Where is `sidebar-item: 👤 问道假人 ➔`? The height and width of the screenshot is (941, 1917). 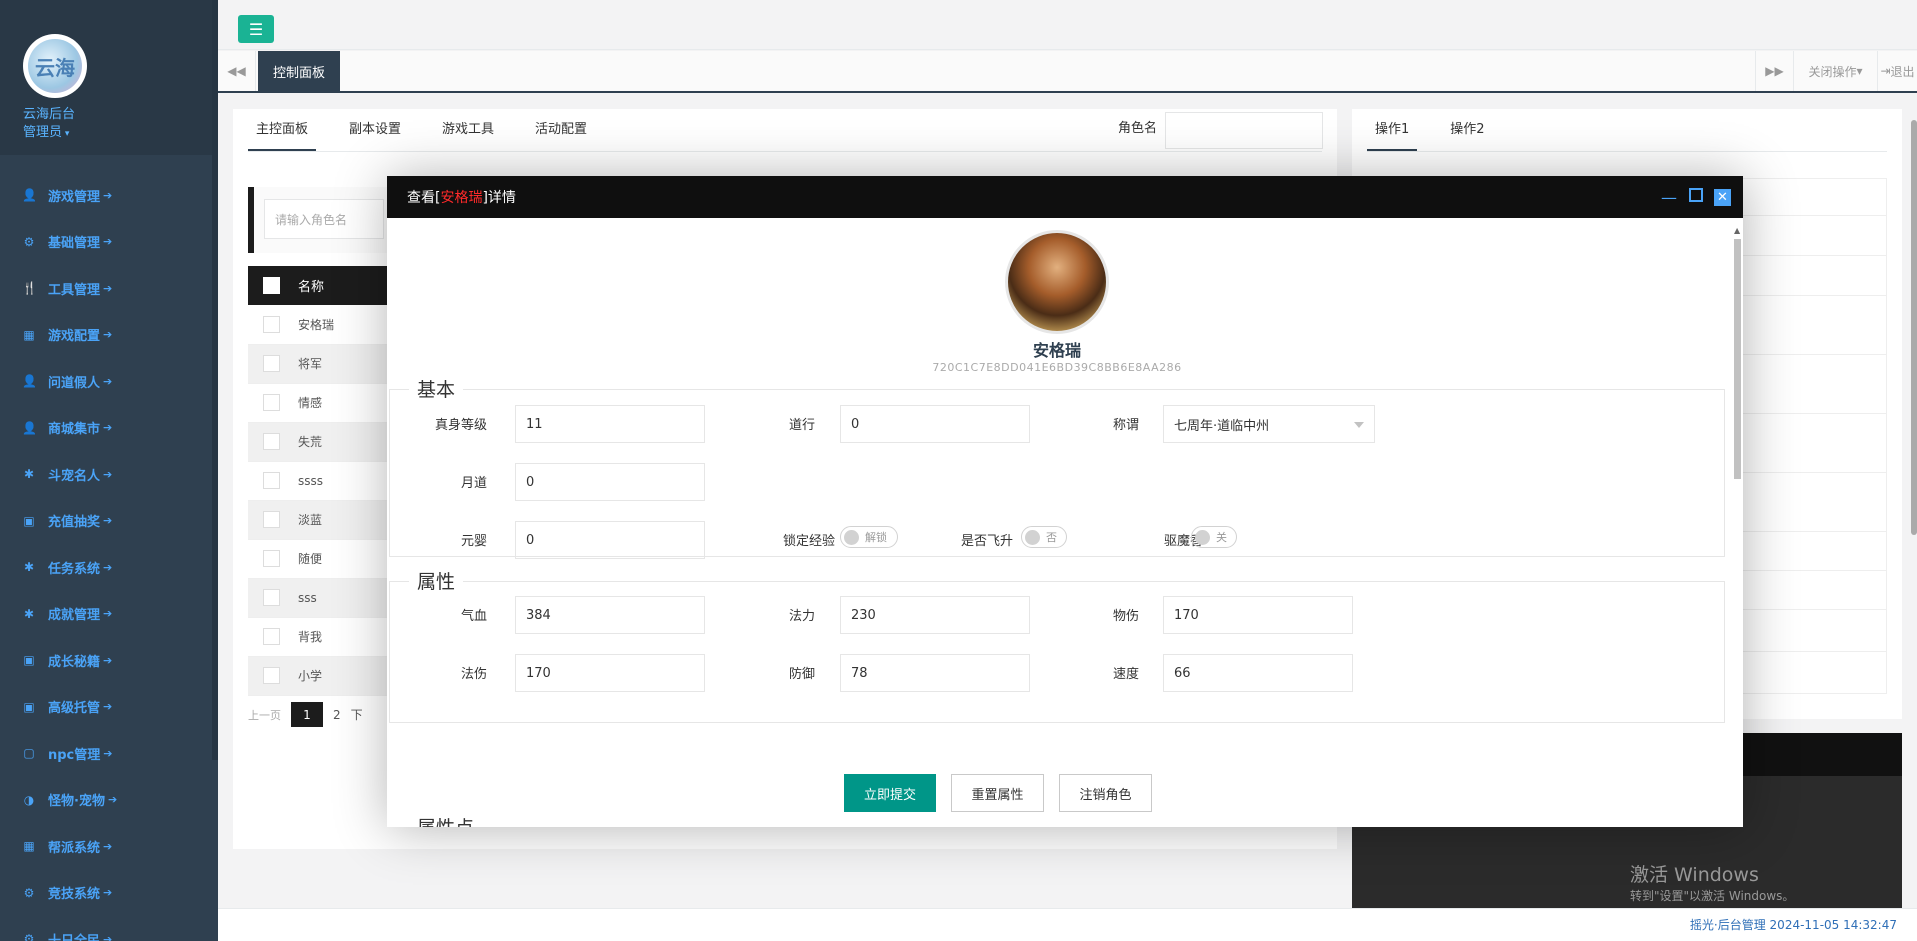 sidebar-item: 👤 问道假人 ➔ is located at coordinates (106, 381).